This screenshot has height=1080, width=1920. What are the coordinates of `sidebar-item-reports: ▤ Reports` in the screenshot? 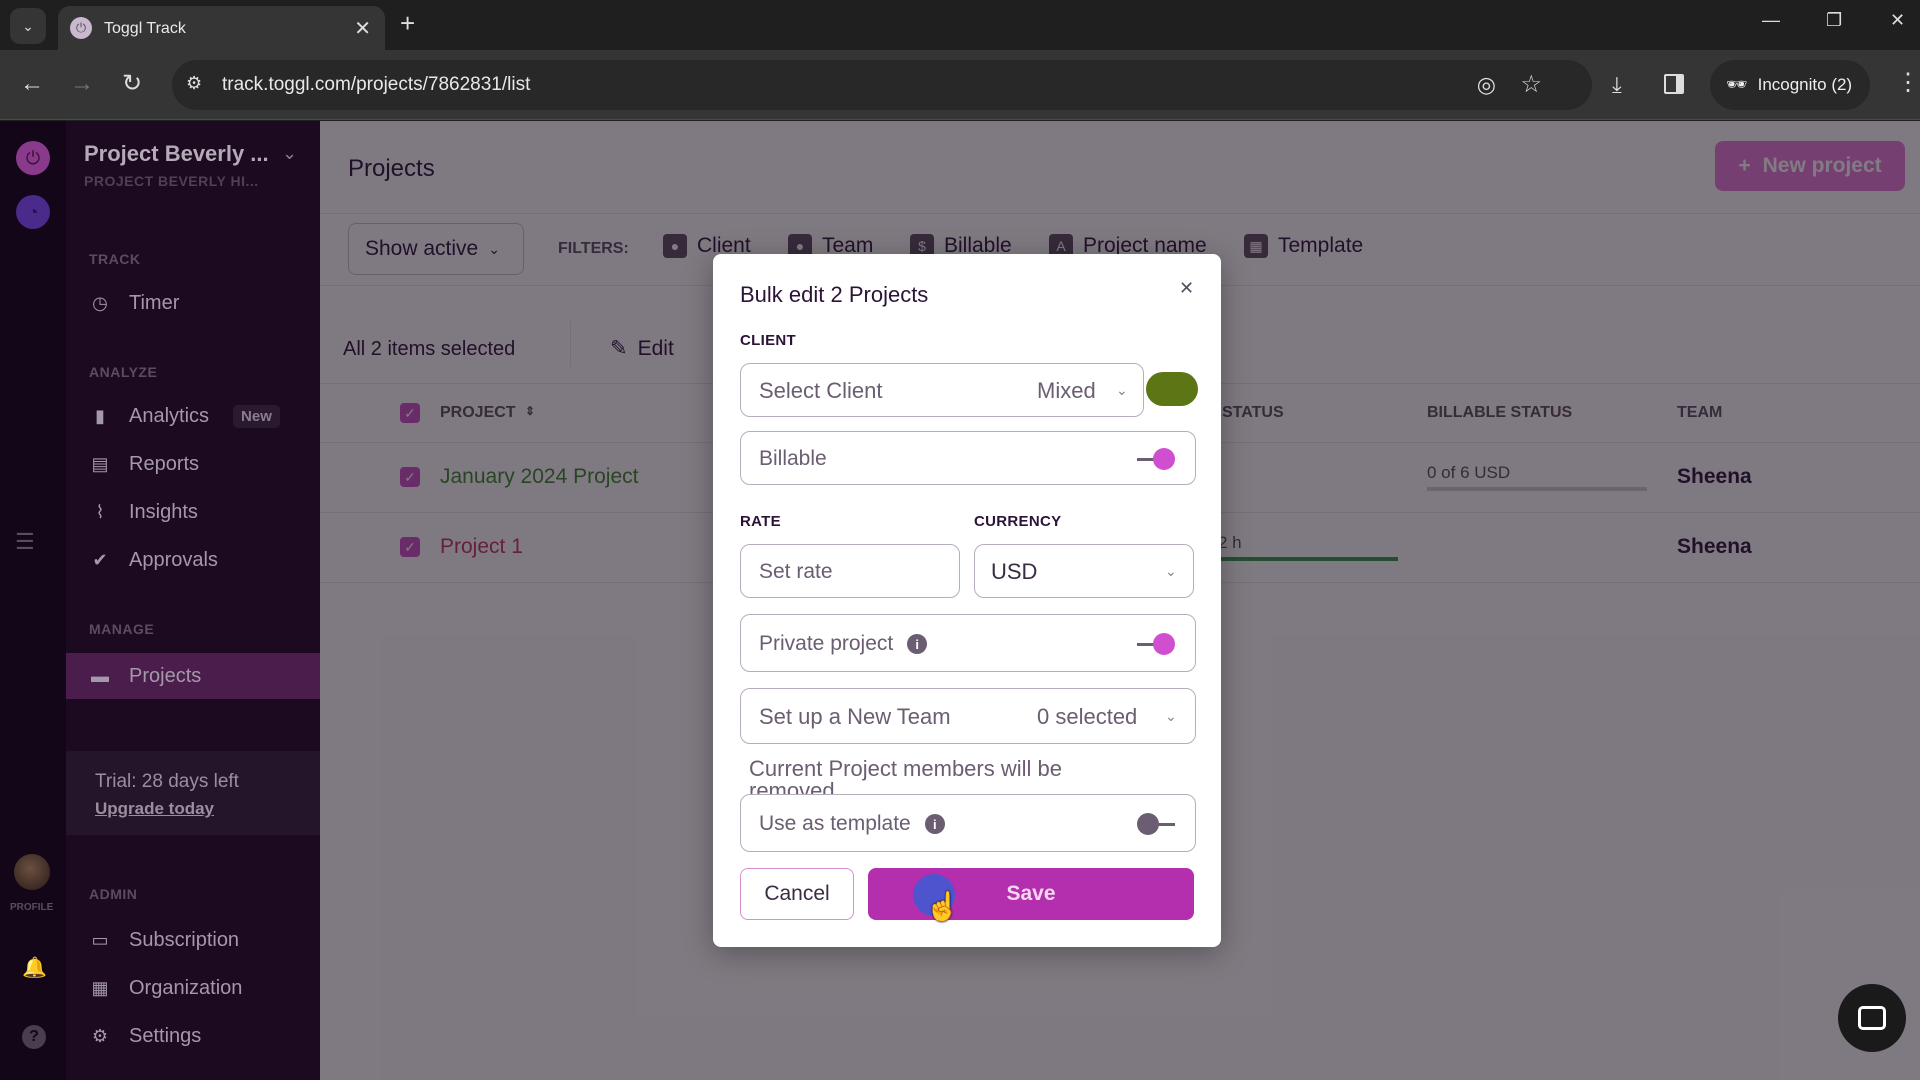 It's located at (193, 464).